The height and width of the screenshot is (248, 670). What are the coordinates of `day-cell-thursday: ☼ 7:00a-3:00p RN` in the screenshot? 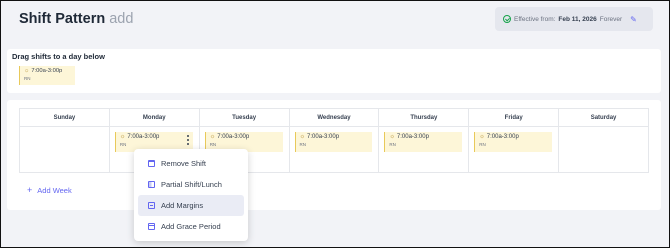 It's located at (424, 149).